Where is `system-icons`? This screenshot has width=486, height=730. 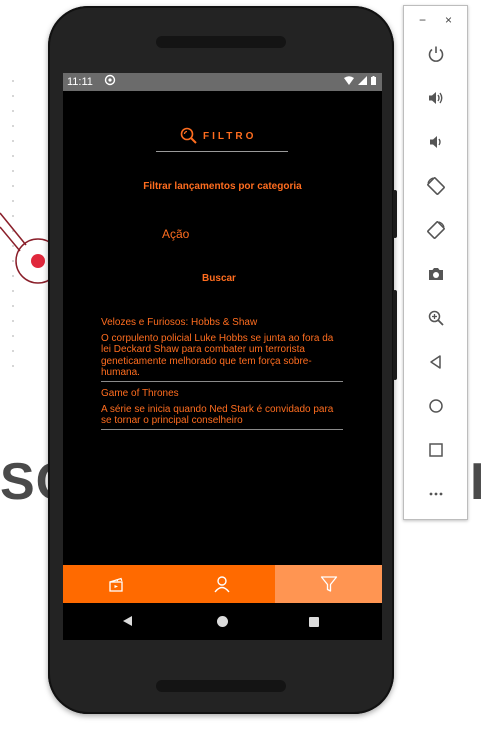 system-icons is located at coordinates (360, 81).